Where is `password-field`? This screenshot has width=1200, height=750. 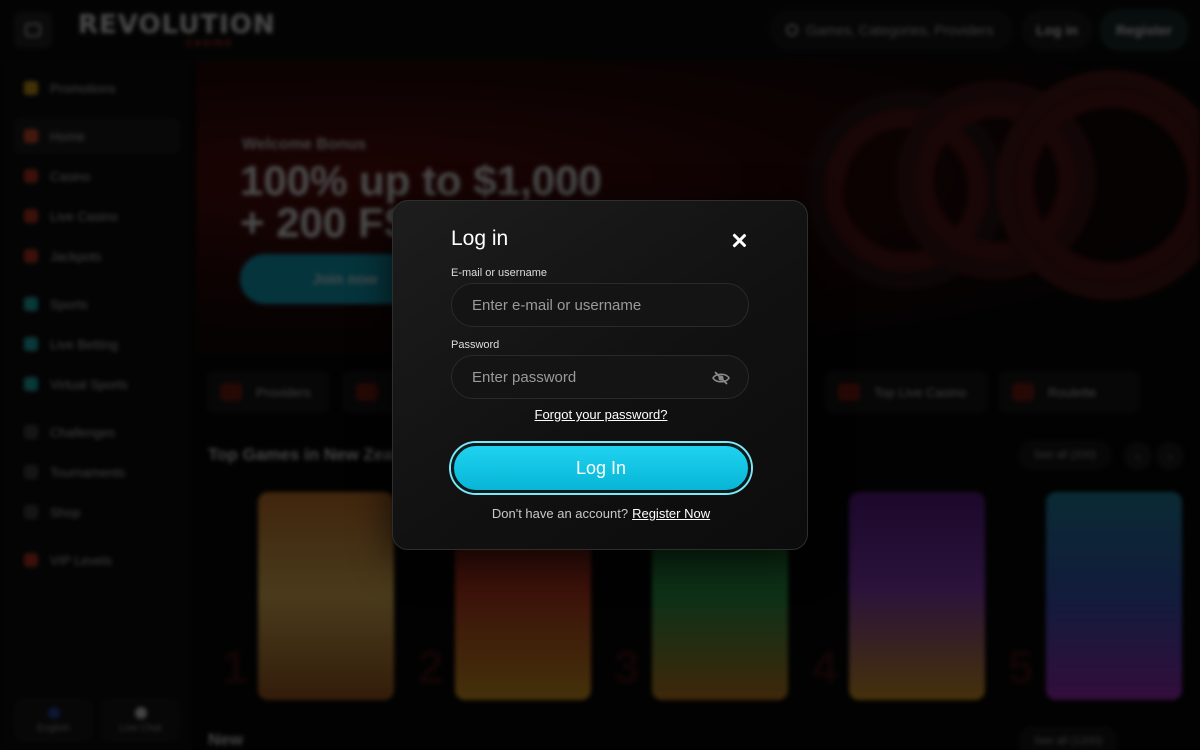
password-field is located at coordinates (600, 377).